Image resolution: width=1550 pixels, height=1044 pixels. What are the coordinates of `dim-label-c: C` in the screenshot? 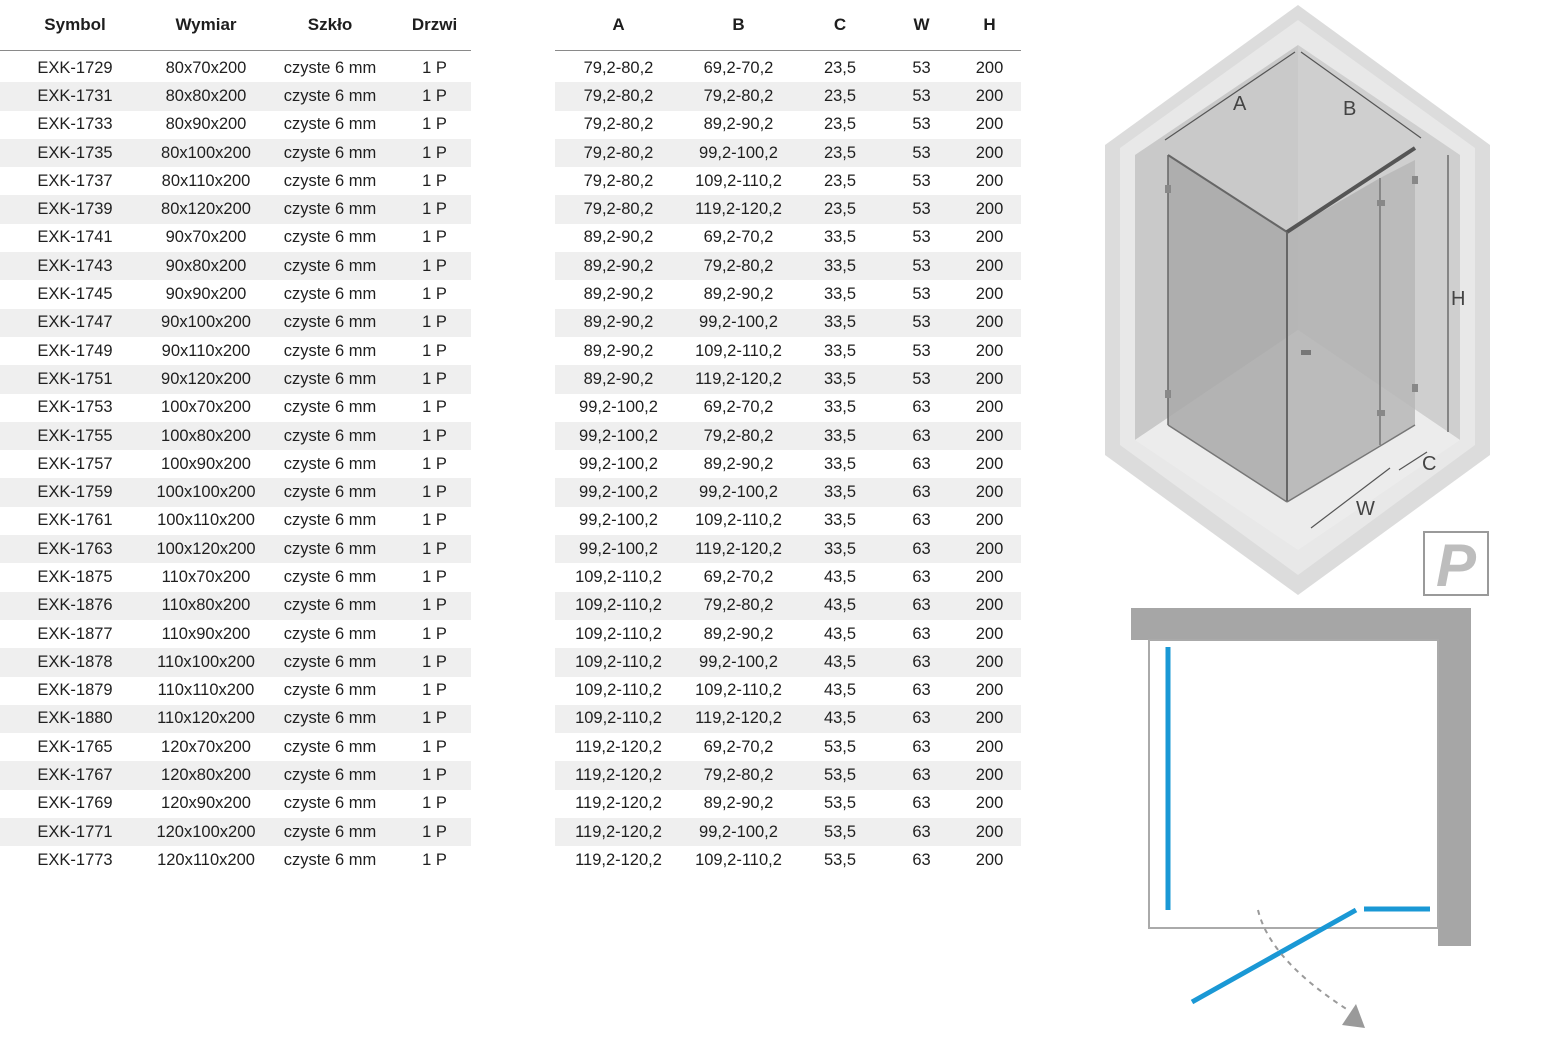 It's located at (1429, 464).